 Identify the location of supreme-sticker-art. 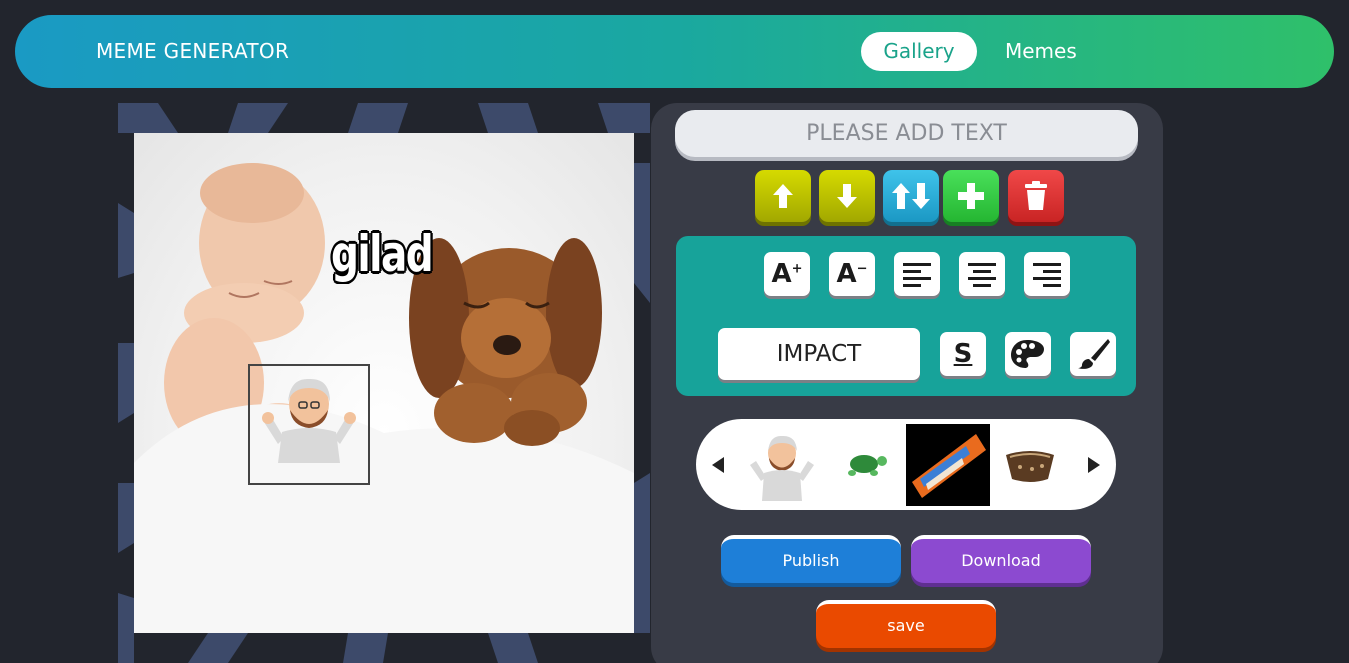
(949, 466).